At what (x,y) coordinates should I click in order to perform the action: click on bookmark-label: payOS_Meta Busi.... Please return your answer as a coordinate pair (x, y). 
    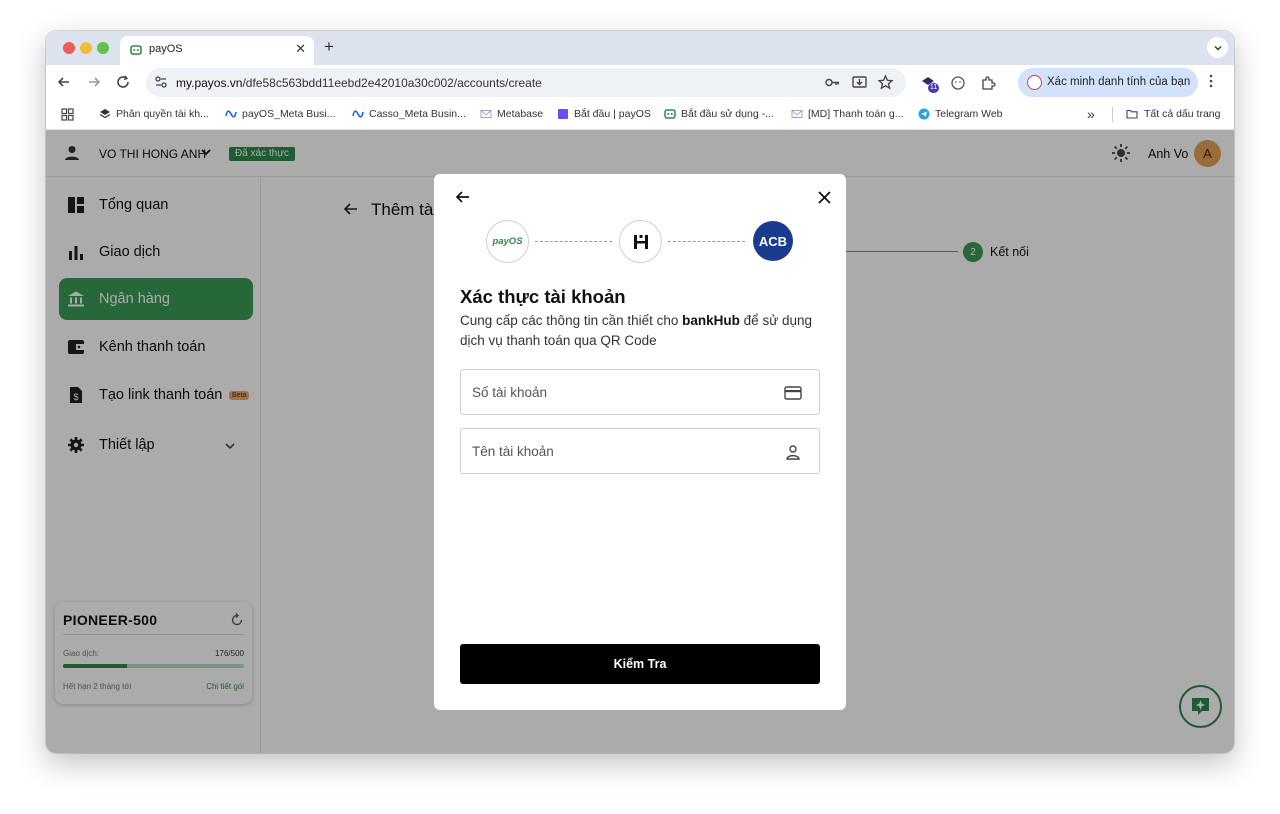
    Looking at the image, I should click on (289, 114).